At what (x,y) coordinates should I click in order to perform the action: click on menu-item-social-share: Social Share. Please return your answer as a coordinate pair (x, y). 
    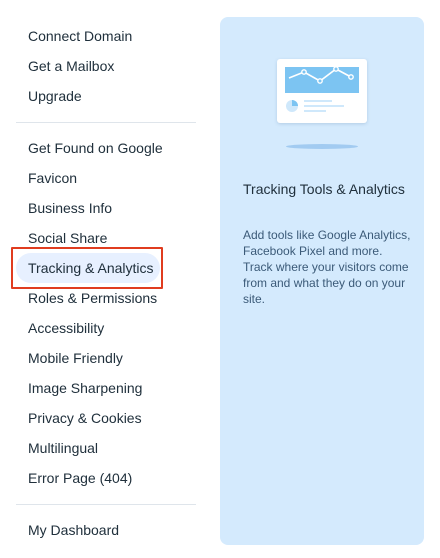
    Looking at the image, I should click on (102, 238).